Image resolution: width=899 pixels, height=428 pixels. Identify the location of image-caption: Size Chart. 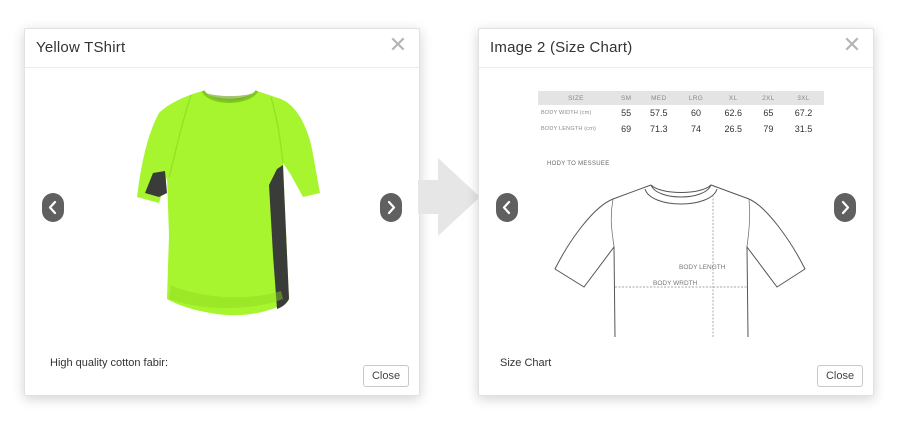
(526, 363).